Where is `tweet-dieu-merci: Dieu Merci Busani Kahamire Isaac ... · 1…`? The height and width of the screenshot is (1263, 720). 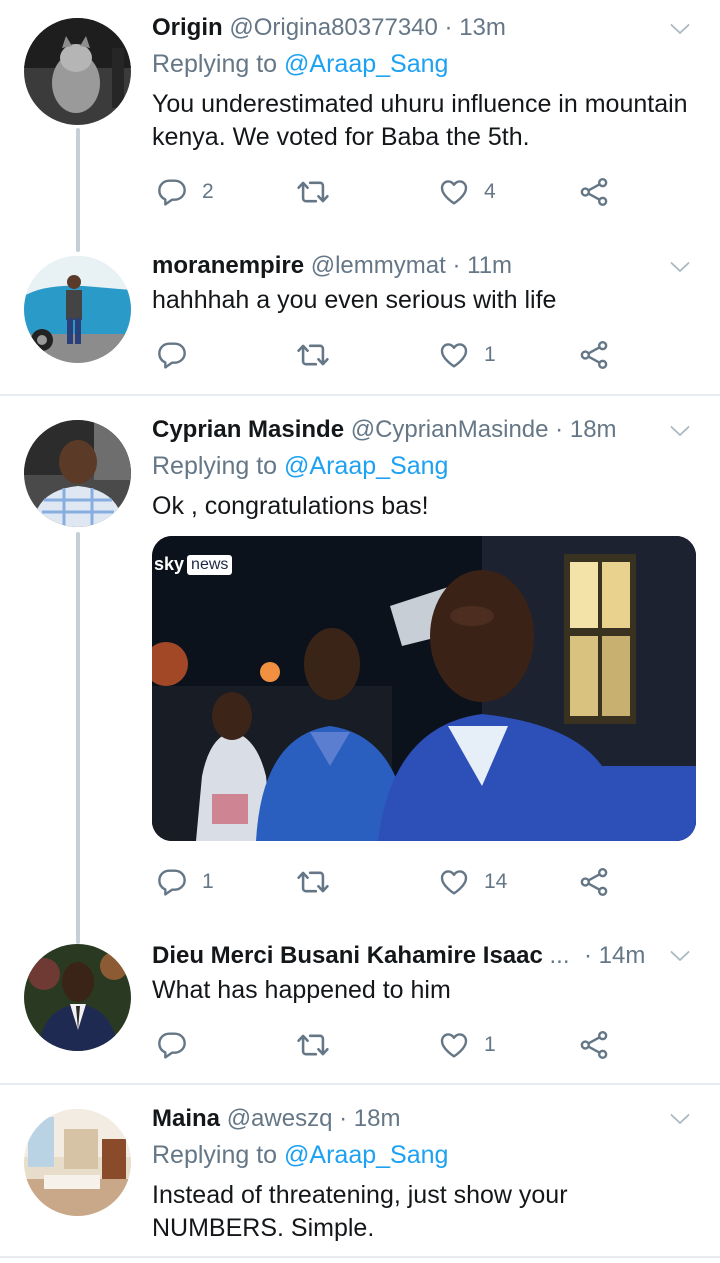
tweet-dieu-merci: Dieu Merci Busani Kahamire Isaac ... · 1… is located at coordinates (360, 1006).